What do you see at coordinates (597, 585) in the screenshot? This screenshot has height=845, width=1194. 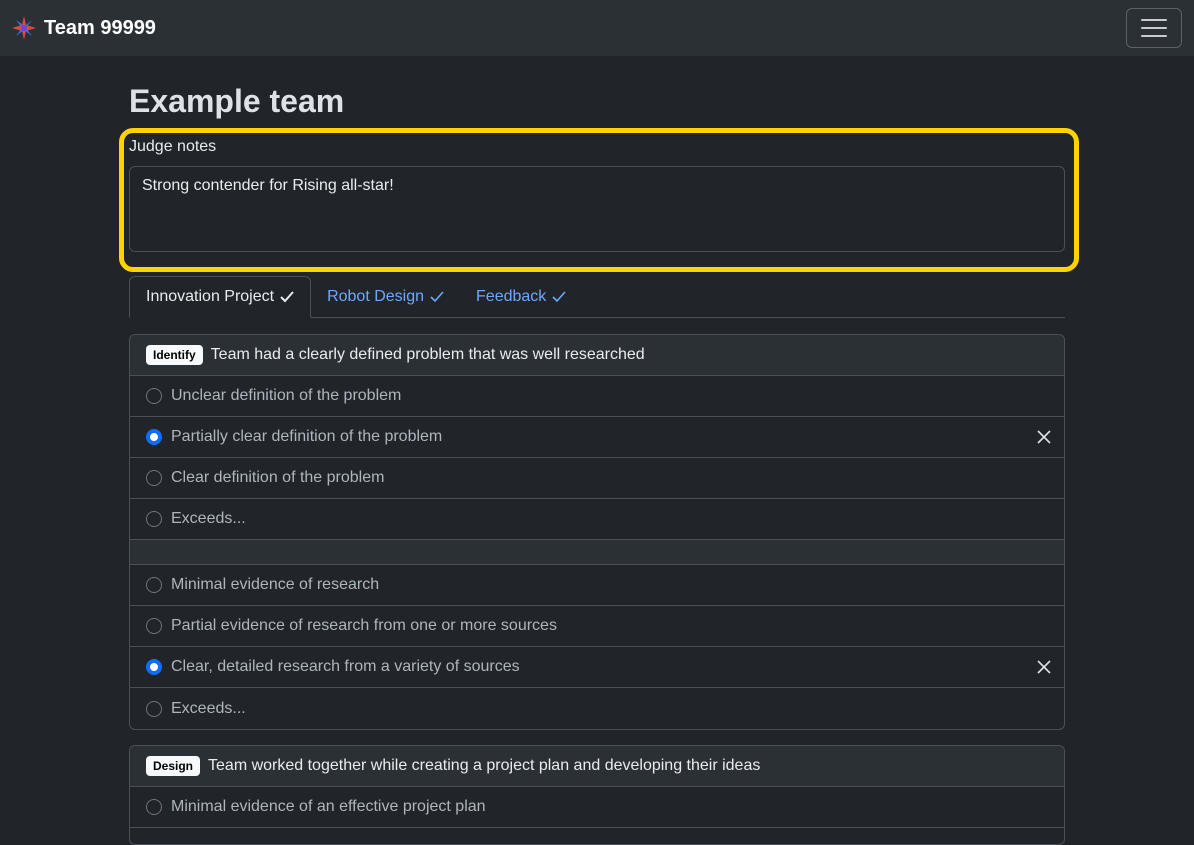 I see `list-item: Minimal evidence of research` at bounding box center [597, 585].